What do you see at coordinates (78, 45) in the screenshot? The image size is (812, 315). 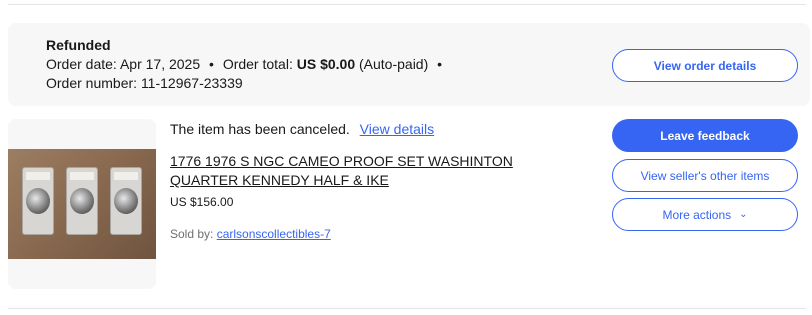 I see `order-status: Refunded` at bounding box center [78, 45].